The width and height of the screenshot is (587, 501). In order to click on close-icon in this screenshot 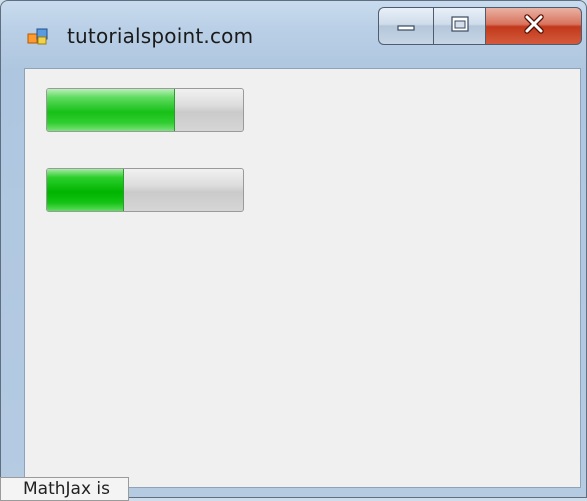, I will do `click(534, 26)`.